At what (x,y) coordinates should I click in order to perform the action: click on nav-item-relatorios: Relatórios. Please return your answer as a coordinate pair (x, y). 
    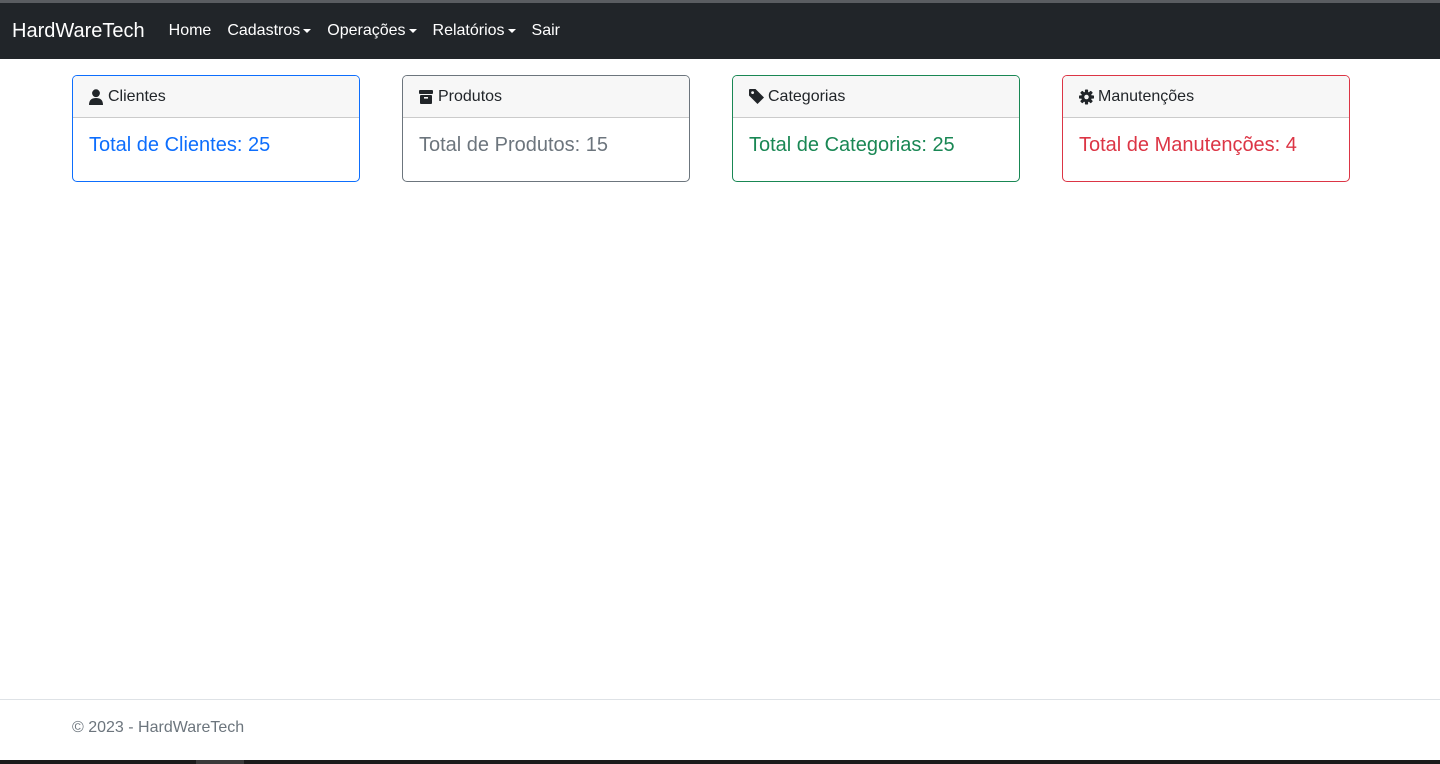
    Looking at the image, I should click on (474, 31).